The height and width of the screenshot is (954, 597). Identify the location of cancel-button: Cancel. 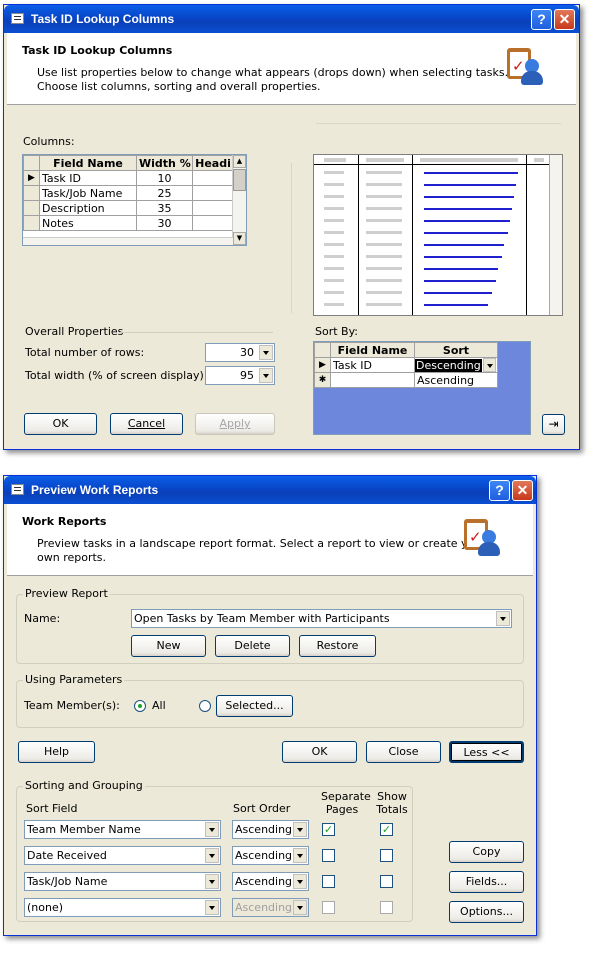
(146, 424).